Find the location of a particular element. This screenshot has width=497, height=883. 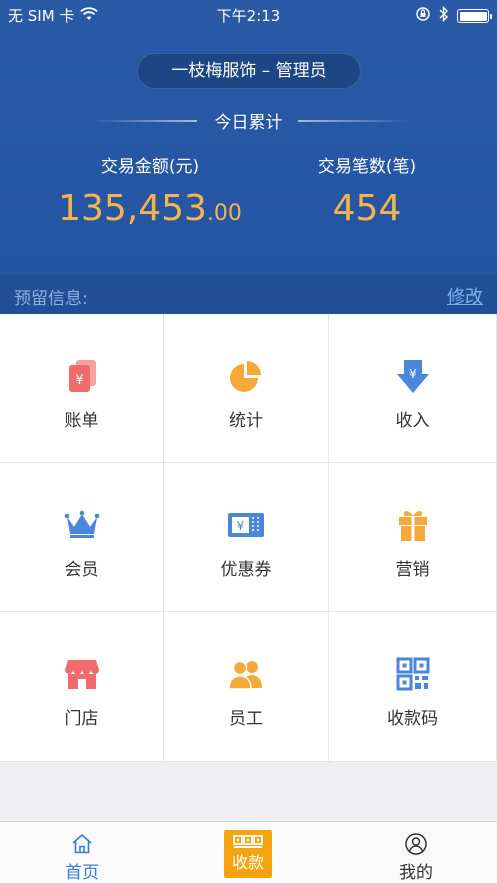

menu-label: 会员 is located at coordinates (81, 570).